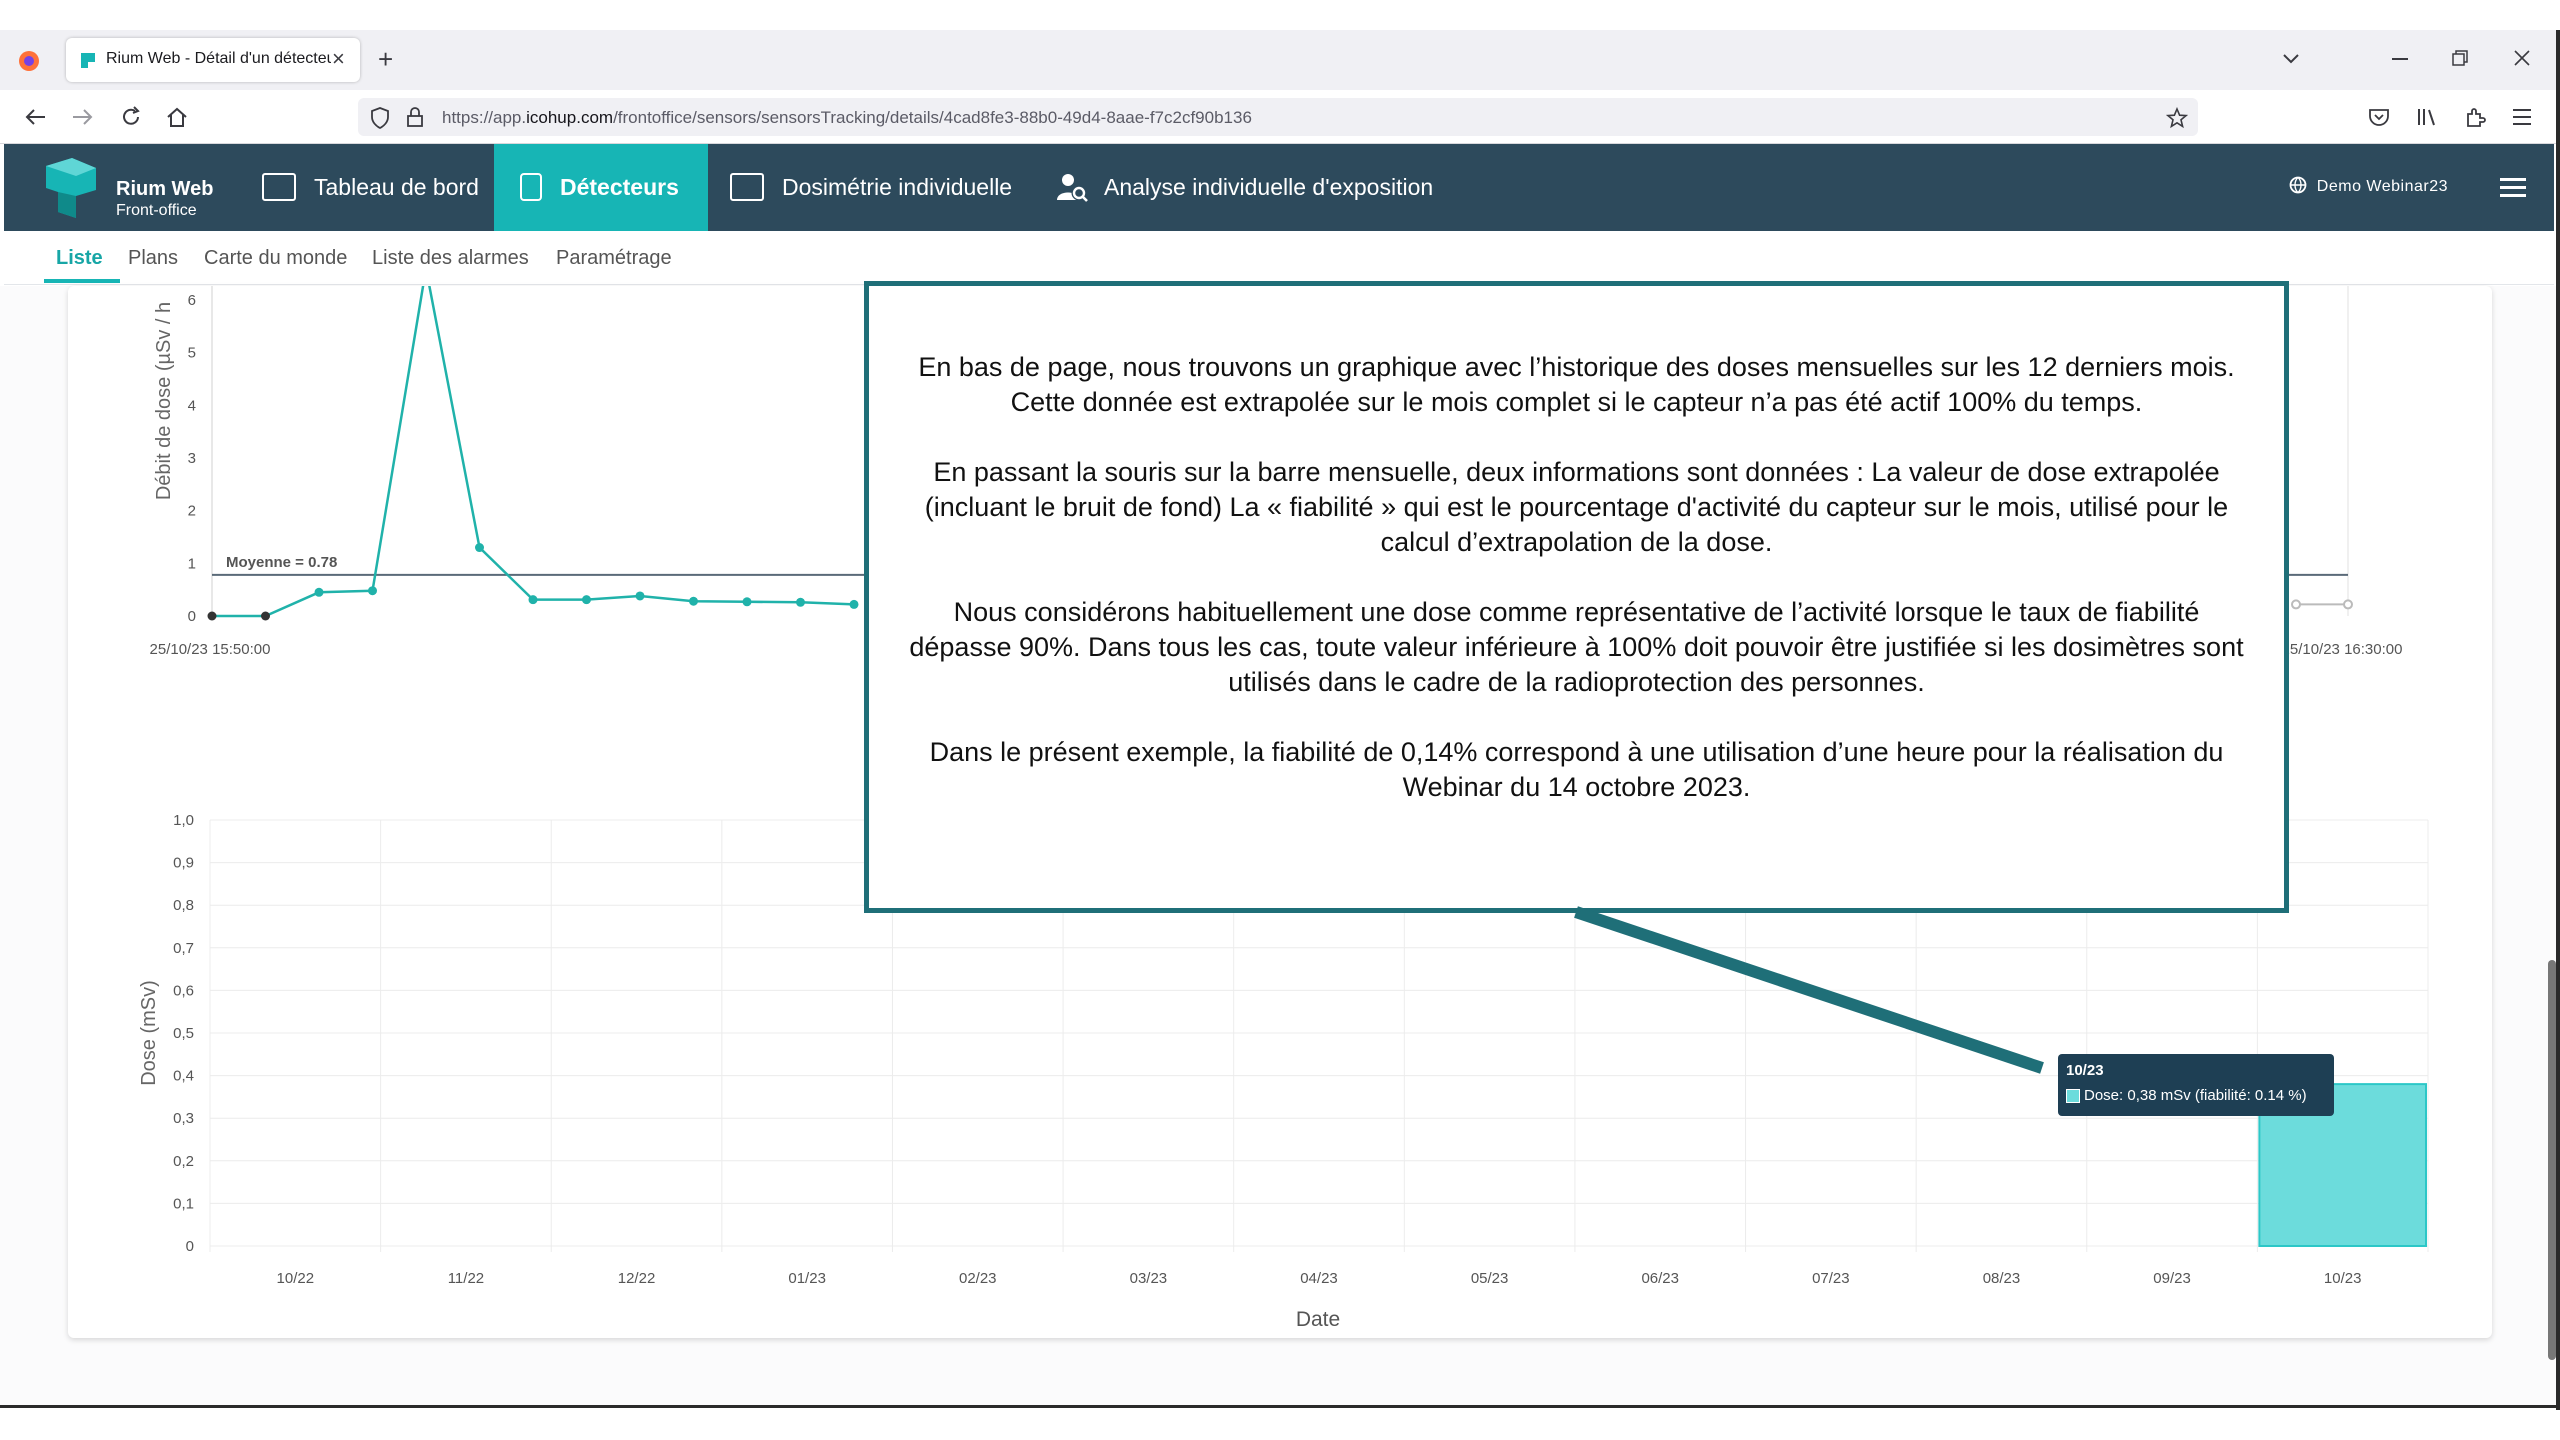  What do you see at coordinates (1280, 1406) in the screenshot?
I see `window-edge-bottom` at bounding box center [1280, 1406].